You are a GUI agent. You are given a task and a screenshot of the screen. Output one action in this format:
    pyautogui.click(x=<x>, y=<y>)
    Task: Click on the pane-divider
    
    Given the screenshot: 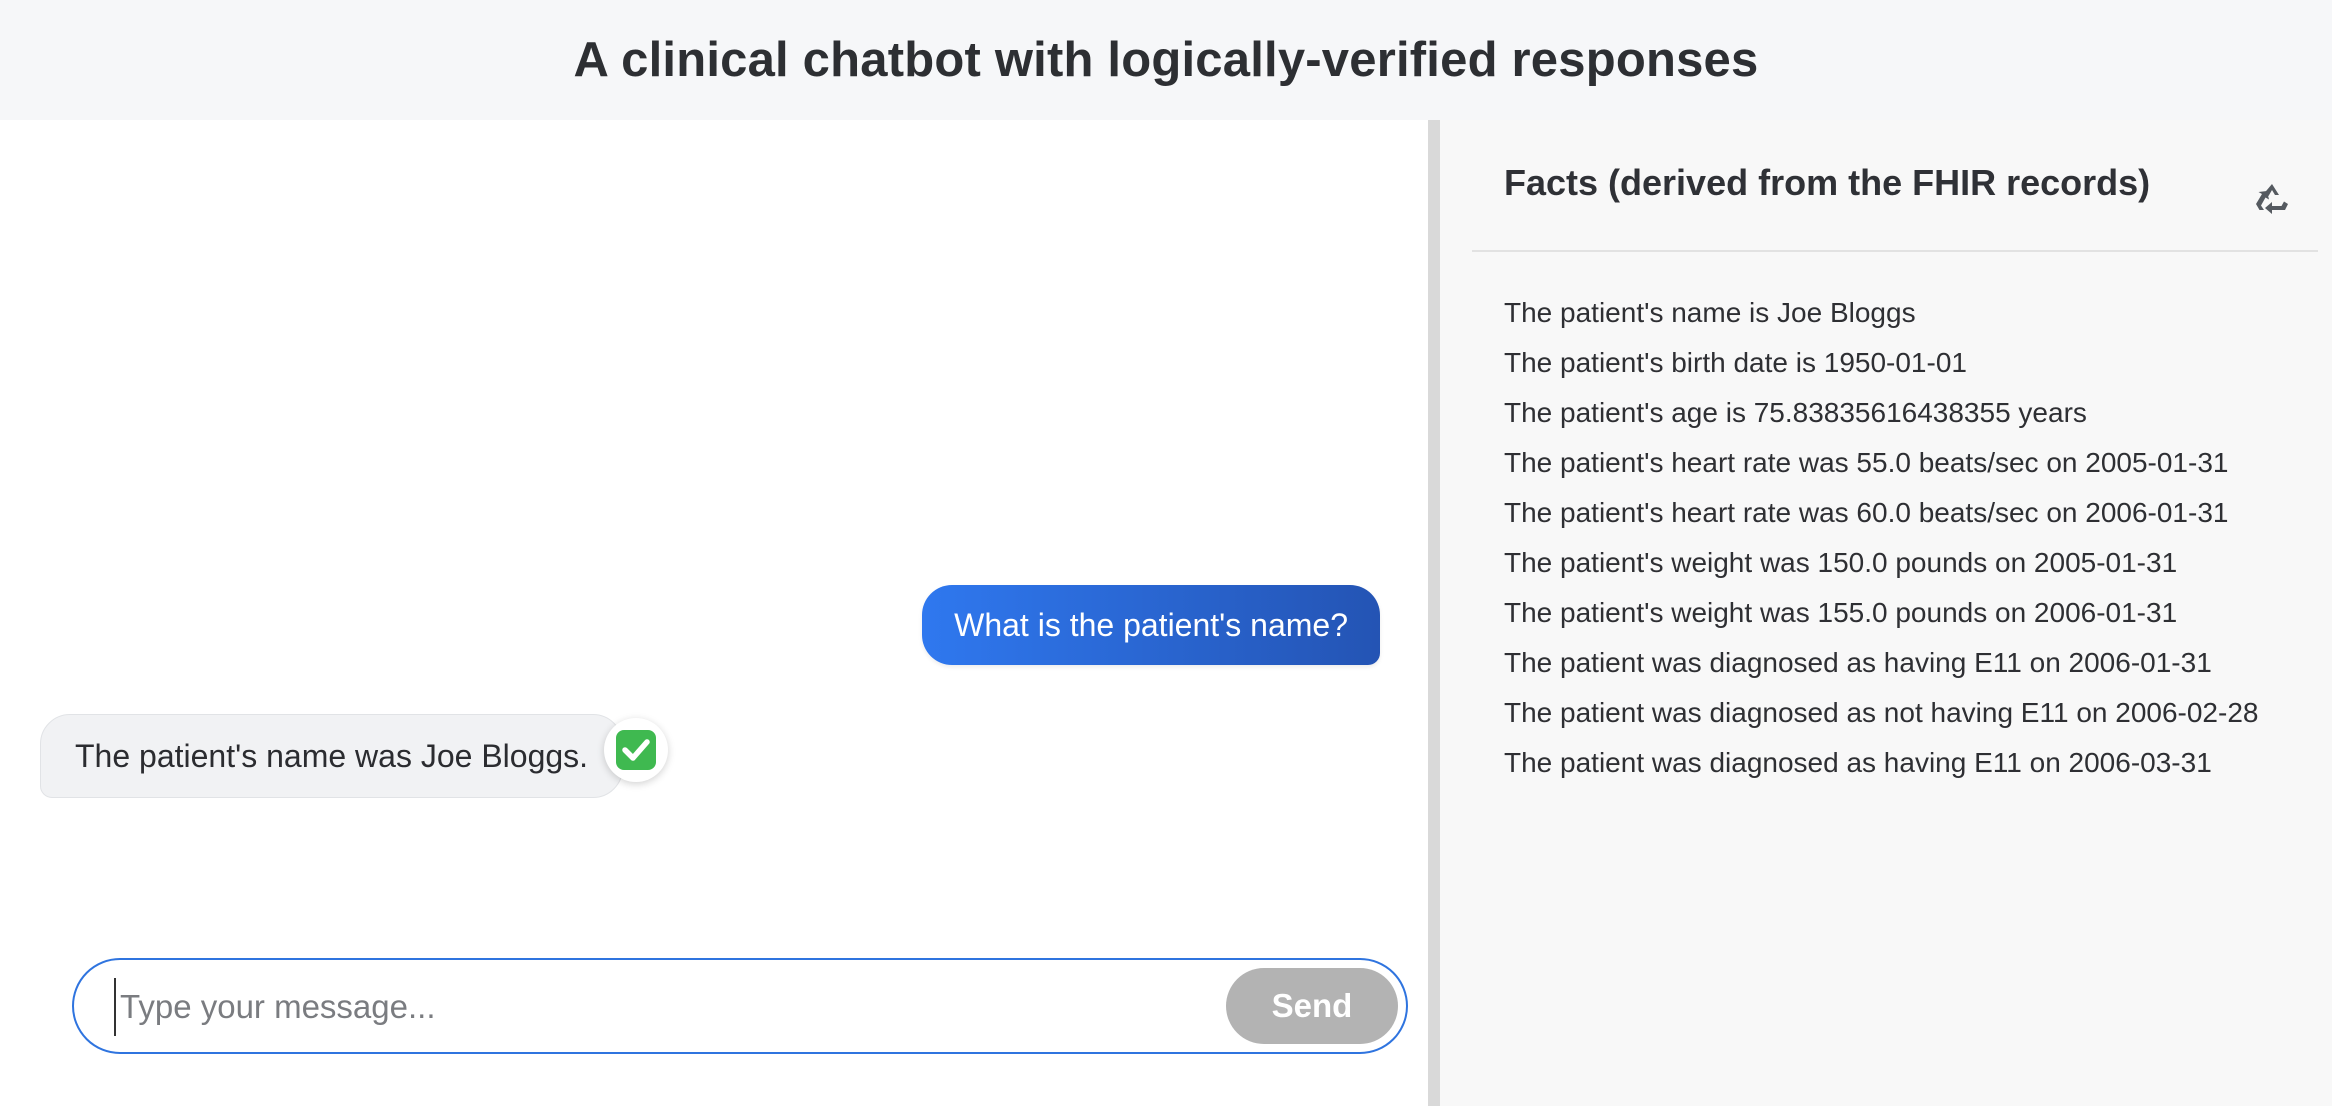 What is the action you would take?
    pyautogui.click(x=1434, y=613)
    